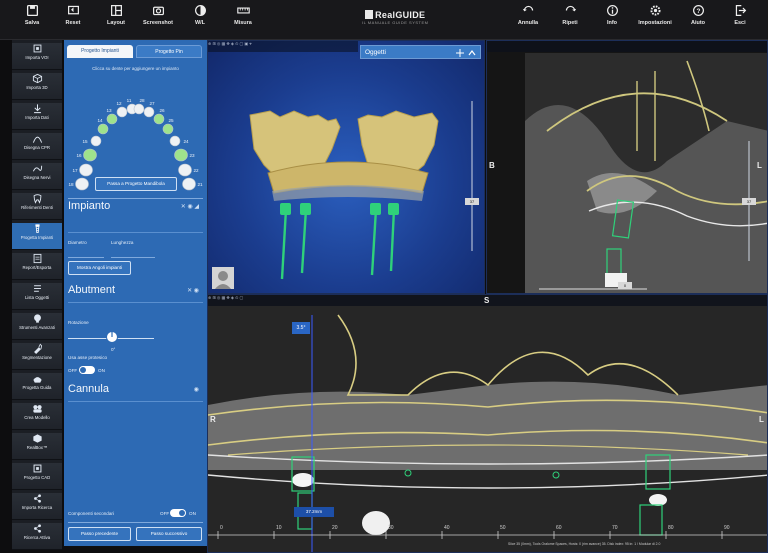 This screenshot has height=553, width=768. Describe the element at coordinates (727, 528) in the screenshot. I see `ruler-tick-label: 90` at that location.